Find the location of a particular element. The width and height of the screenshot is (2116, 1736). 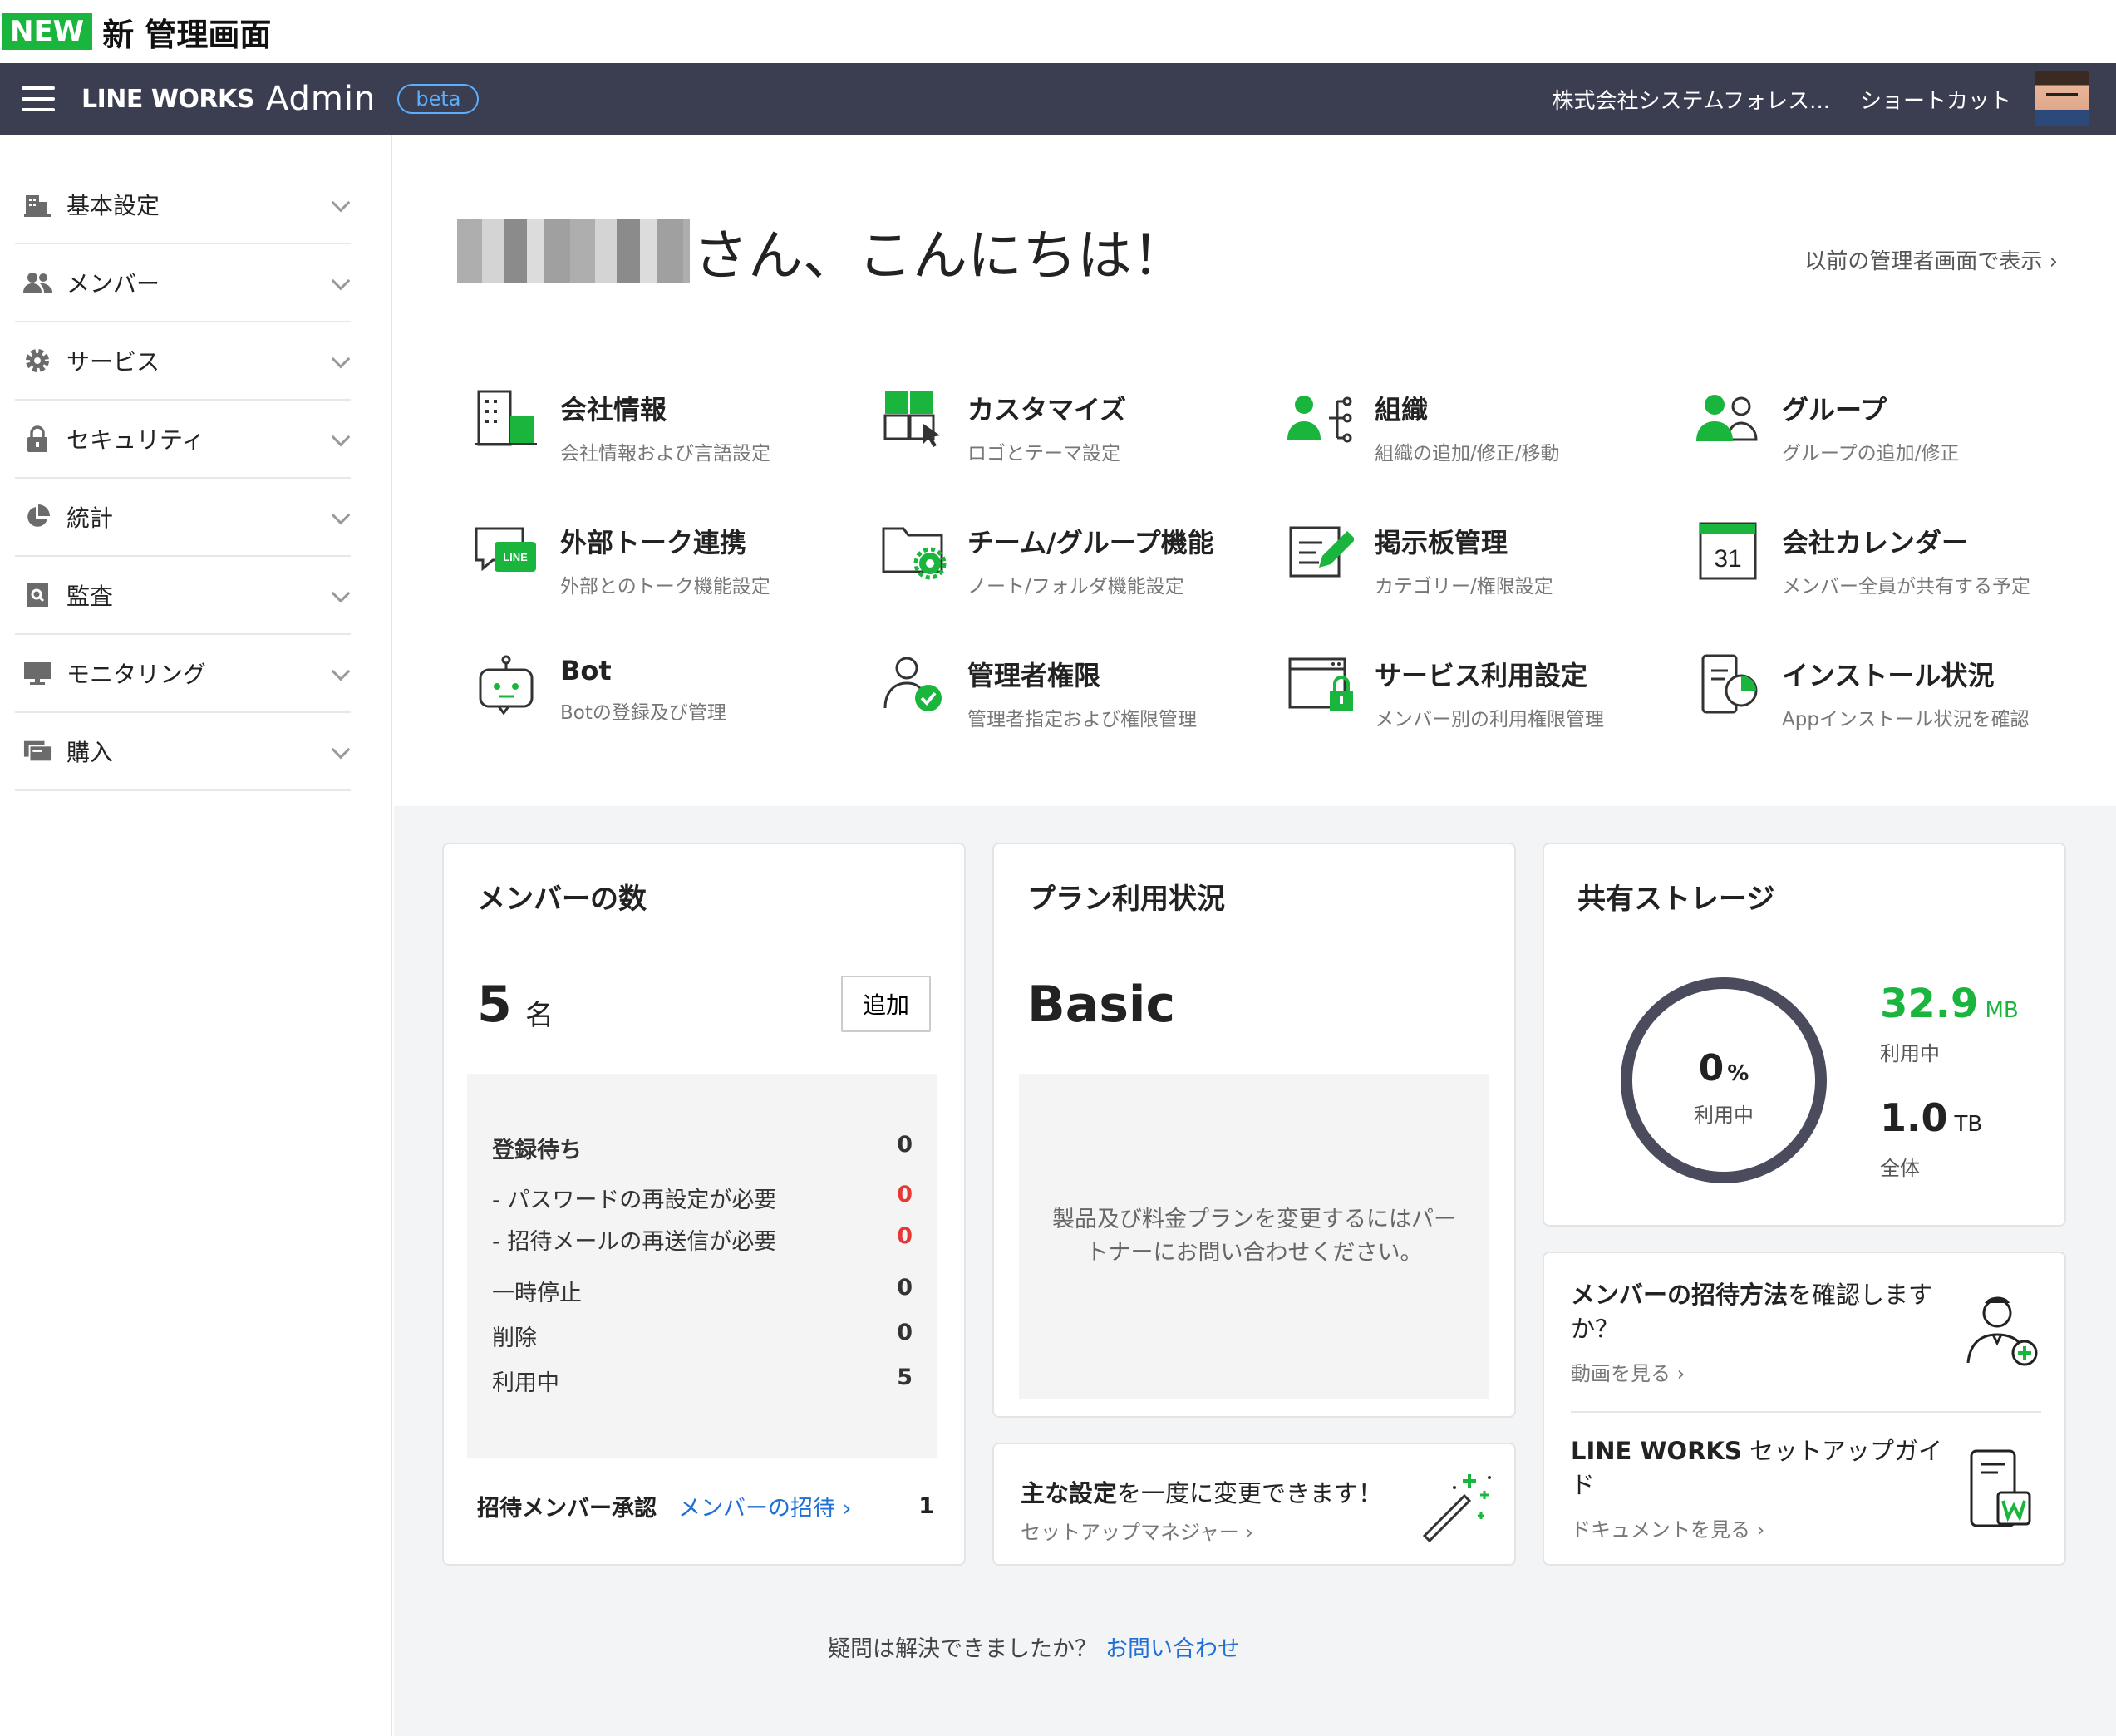

person-add-icon is located at coordinates (2002, 1331).